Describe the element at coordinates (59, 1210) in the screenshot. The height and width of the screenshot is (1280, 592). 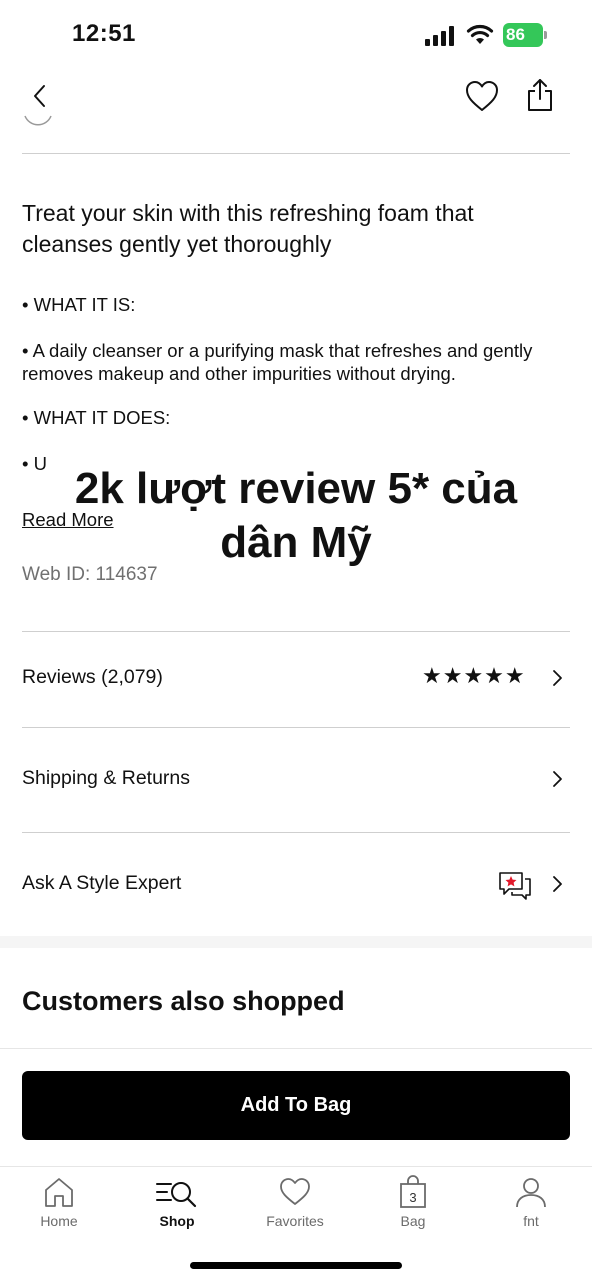
I see `tab-home: Home` at that location.